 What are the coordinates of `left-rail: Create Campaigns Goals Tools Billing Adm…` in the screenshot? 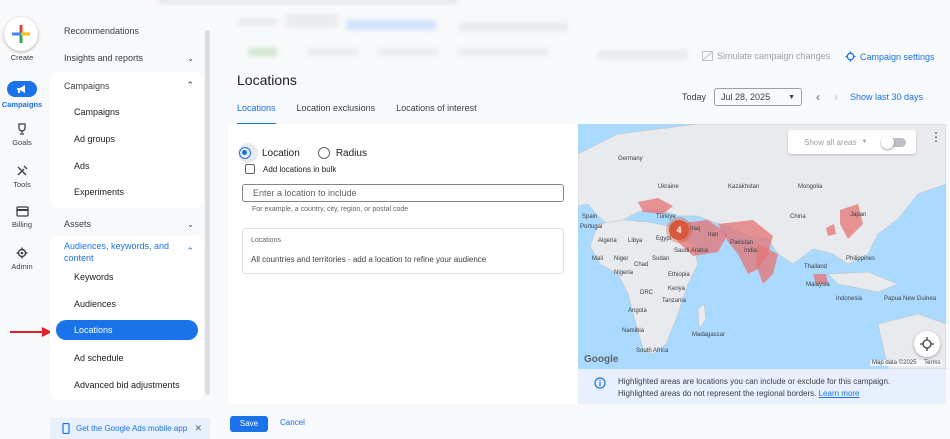 It's located at (22, 219).